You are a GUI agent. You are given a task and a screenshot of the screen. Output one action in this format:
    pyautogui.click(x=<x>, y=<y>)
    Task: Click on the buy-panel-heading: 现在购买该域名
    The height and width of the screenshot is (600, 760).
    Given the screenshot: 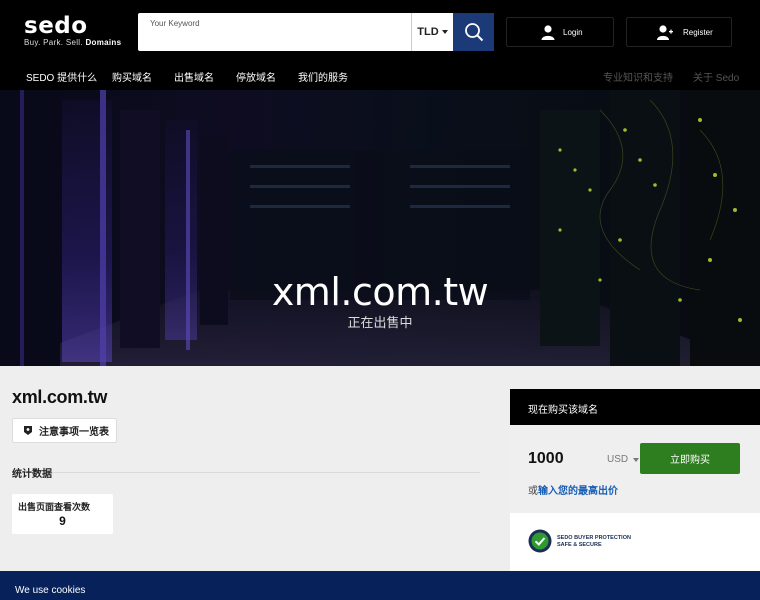 What is the action you would take?
    pyautogui.click(x=635, y=407)
    